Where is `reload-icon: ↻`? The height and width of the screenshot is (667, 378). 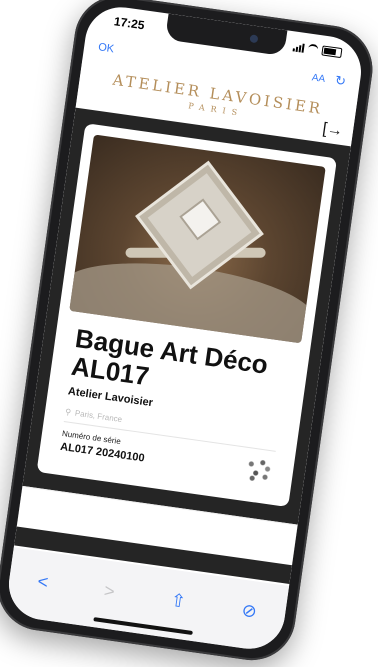
reload-icon: ↻ is located at coordinates (340, 81).